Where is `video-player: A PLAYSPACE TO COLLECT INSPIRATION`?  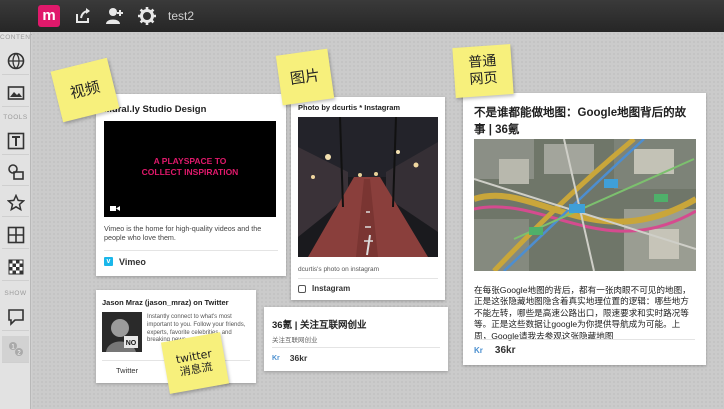 video-player: A PLAYSPACE TO COLLECT INSPIRATION is located at coordinates (190, 169).